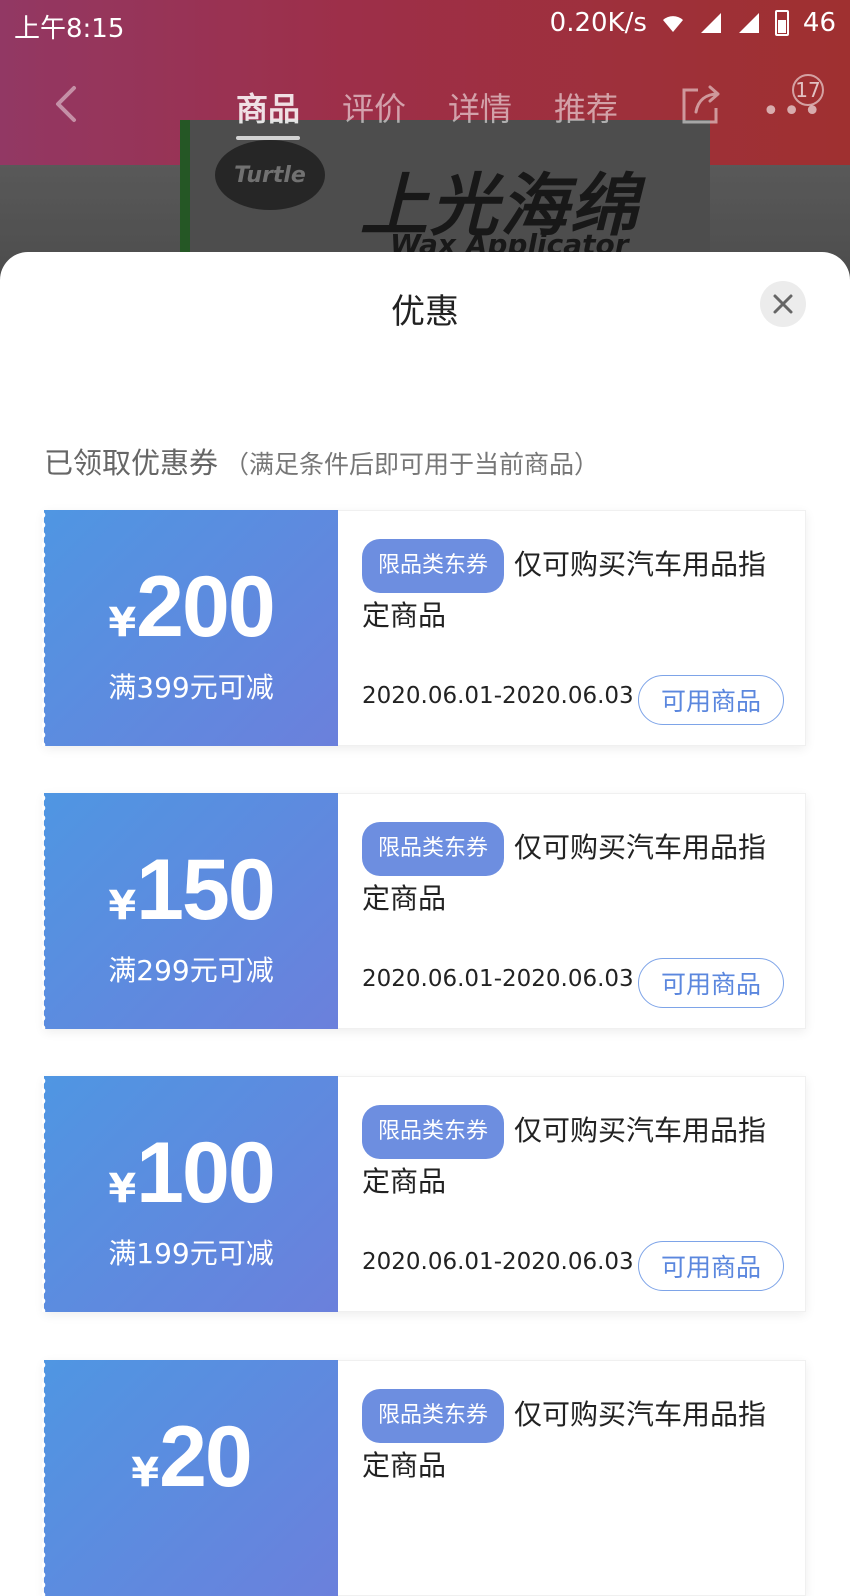 The height and width of the screenshot is (1596, 850). Describe the element at coordinates (374, 112) in the screenshot. I see `tab-reviews: 评价` at that location.